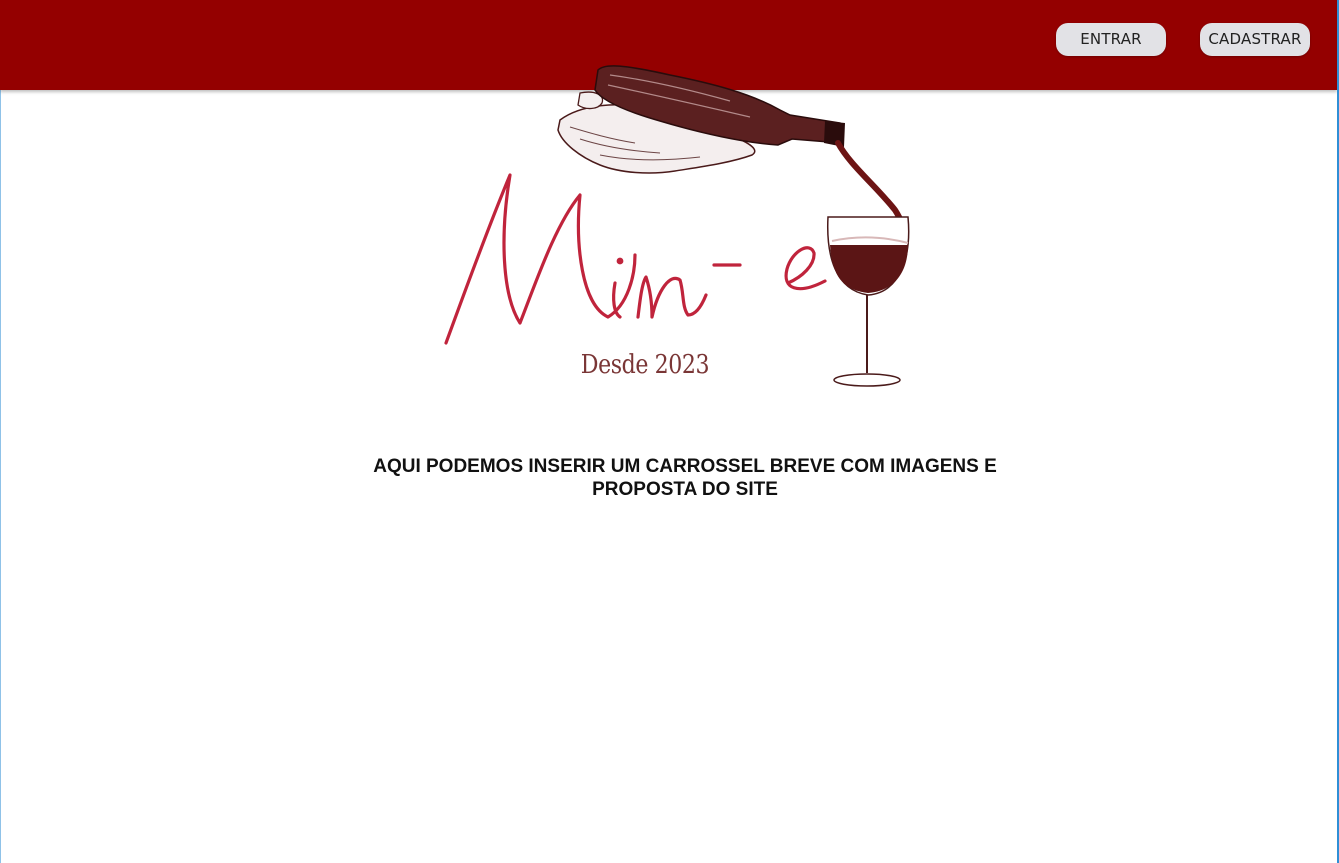  What do you see at coordinates (868, 301) in the screenshot?
I see `wine-glass-illustration` at bounding box center [868, 301].